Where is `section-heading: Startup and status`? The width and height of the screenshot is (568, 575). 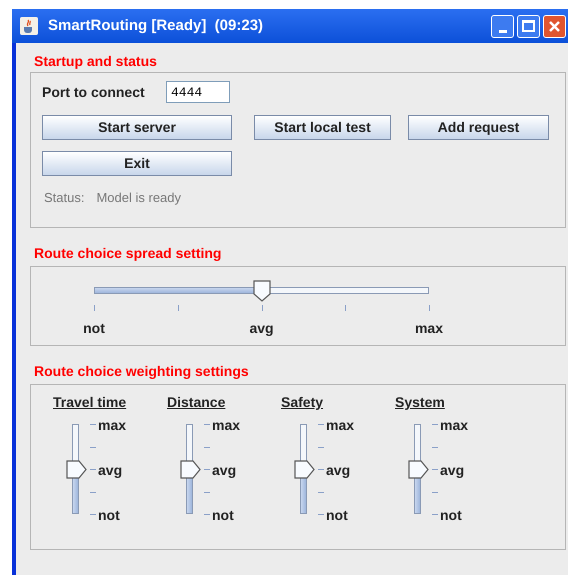 section-heading: Startup and status is located at coordinates (95, 61).